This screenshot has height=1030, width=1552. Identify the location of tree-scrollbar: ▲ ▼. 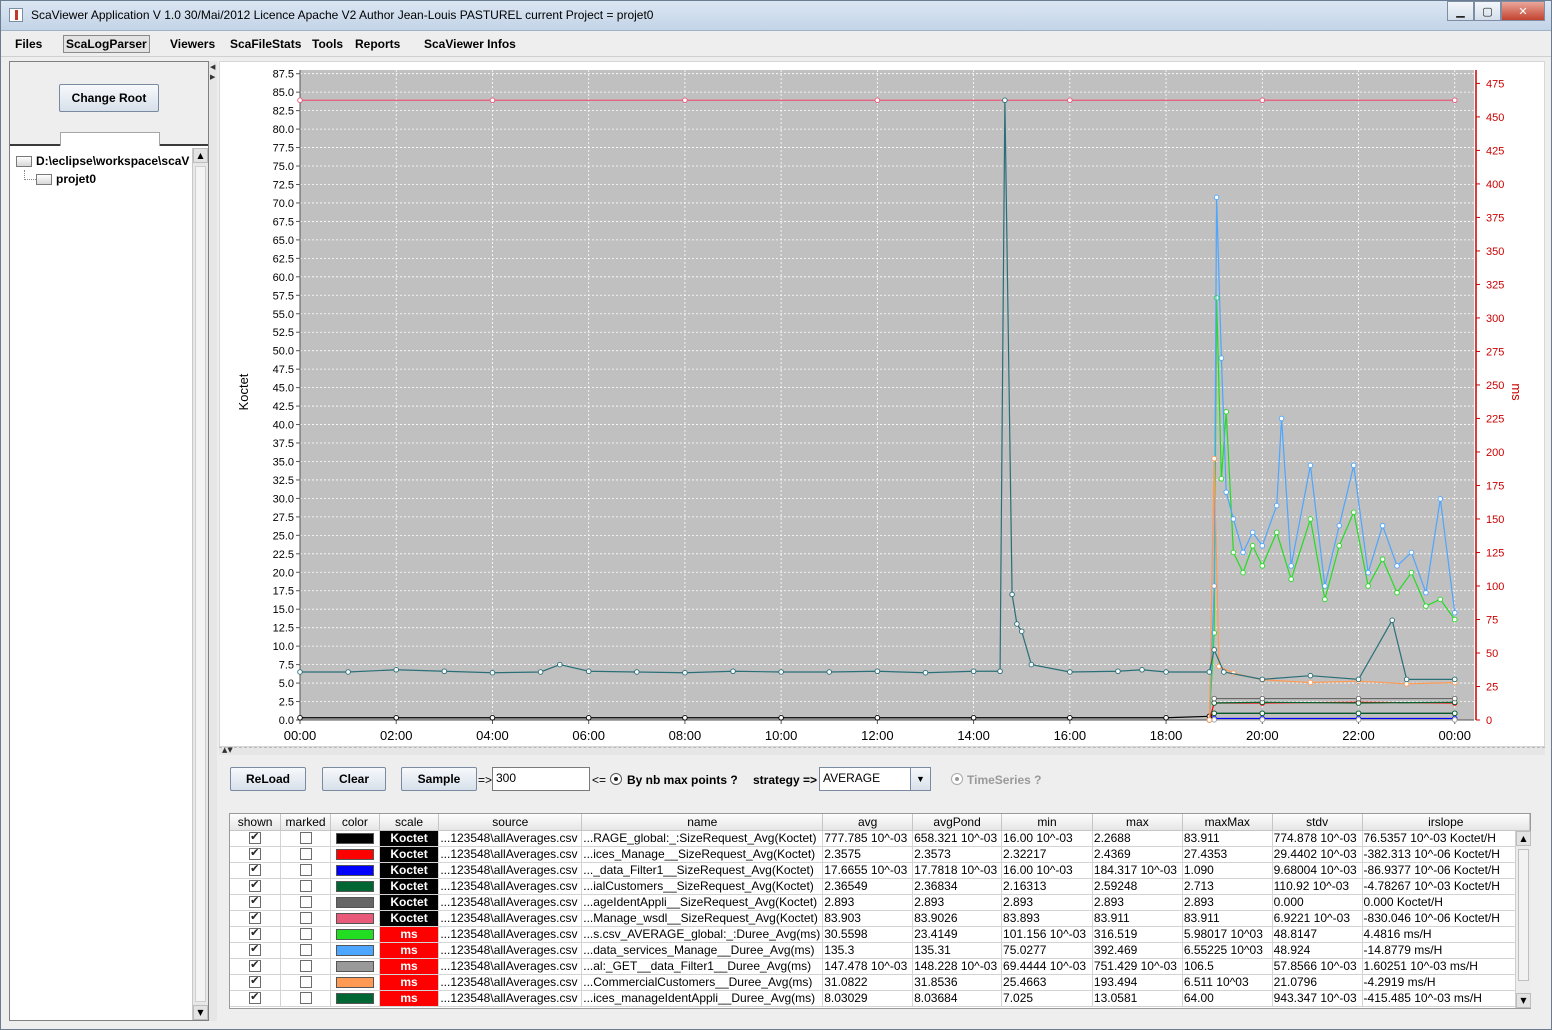
(200, 584).